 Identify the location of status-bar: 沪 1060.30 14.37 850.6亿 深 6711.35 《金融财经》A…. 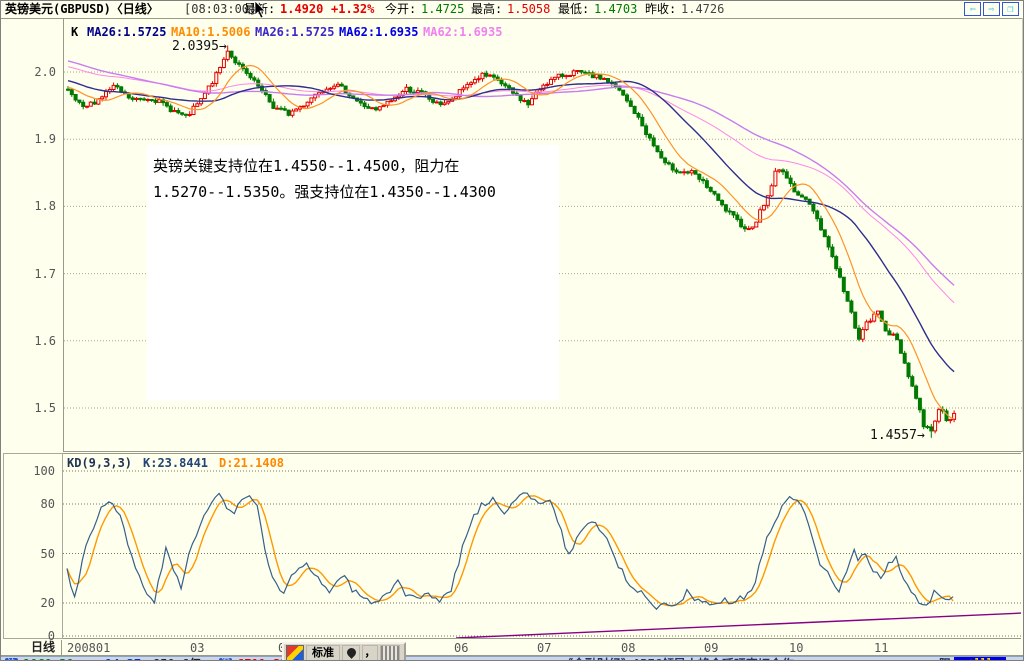
(512, 658).